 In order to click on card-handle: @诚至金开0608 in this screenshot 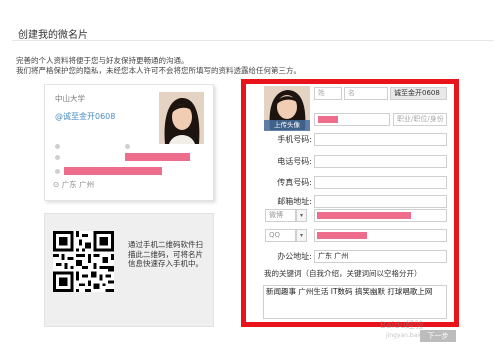, I will do `click(85, 116)`.